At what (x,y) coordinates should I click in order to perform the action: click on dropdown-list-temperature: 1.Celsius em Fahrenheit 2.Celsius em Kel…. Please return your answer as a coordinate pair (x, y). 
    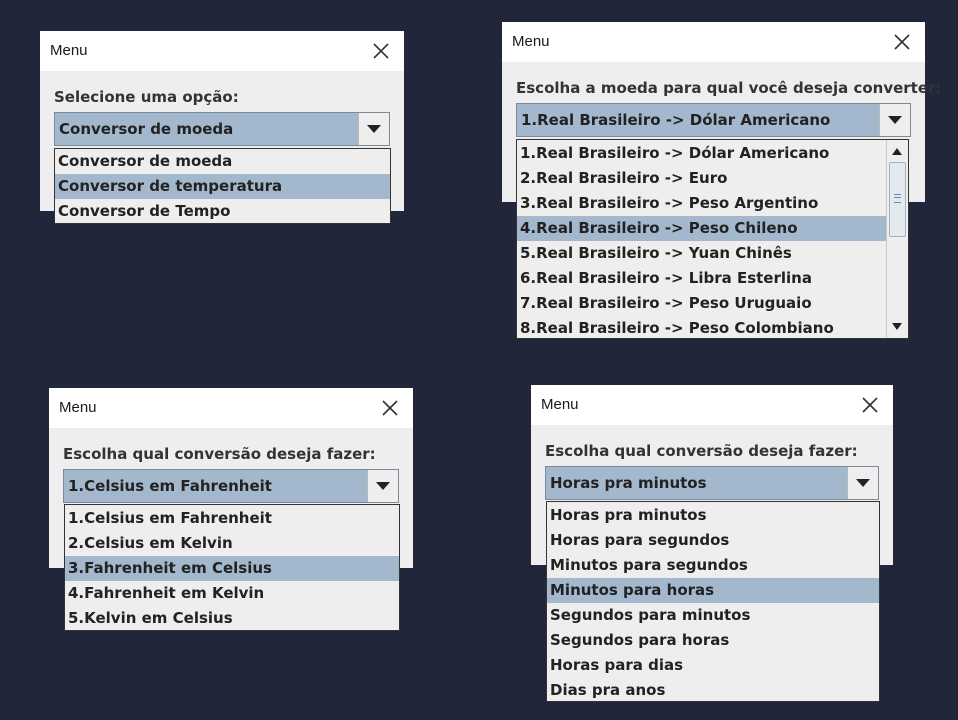
    Looking at the image, I should click on (232, 567).